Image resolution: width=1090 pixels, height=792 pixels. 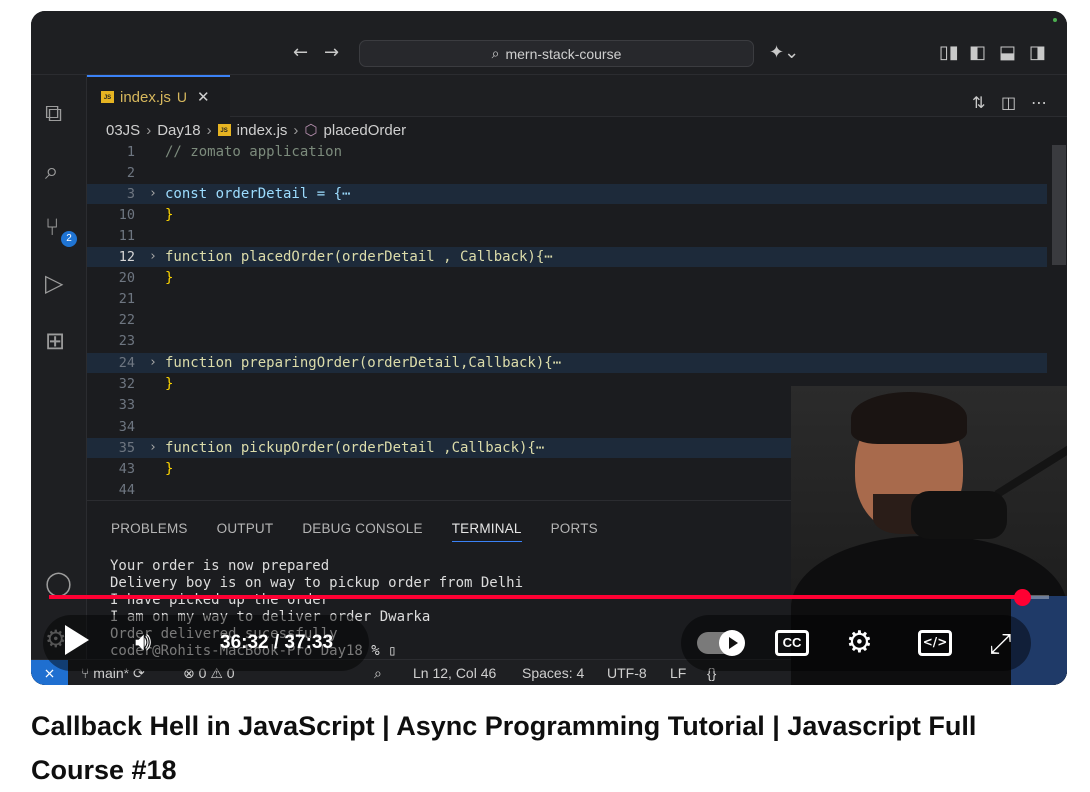 I want to click on toggle-secondary-sidebar-icon: ◨, so click(x=1037, y=52).